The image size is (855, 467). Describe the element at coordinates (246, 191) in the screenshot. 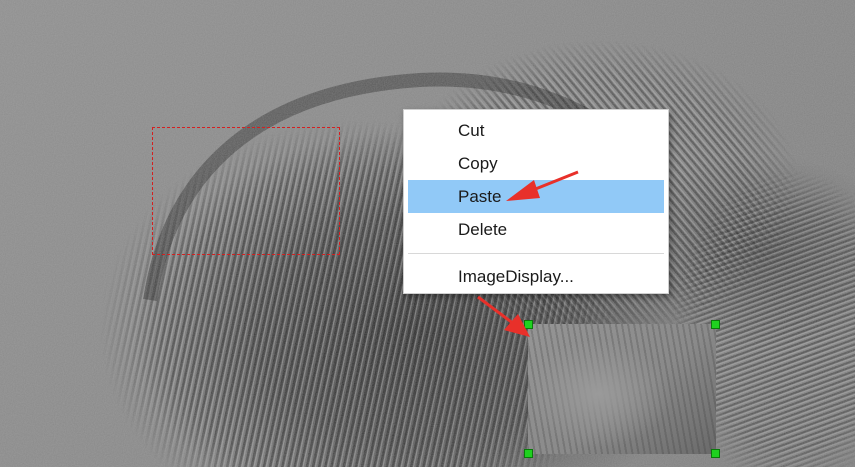

I see `selection-rectangle` at that location.